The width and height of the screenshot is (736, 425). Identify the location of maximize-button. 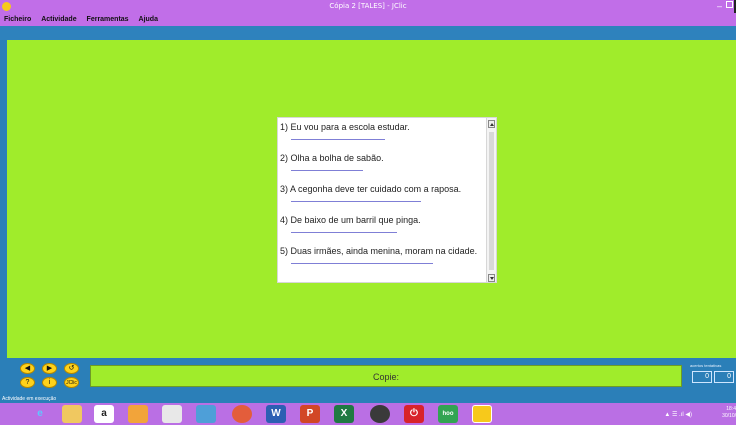
(729, 4).